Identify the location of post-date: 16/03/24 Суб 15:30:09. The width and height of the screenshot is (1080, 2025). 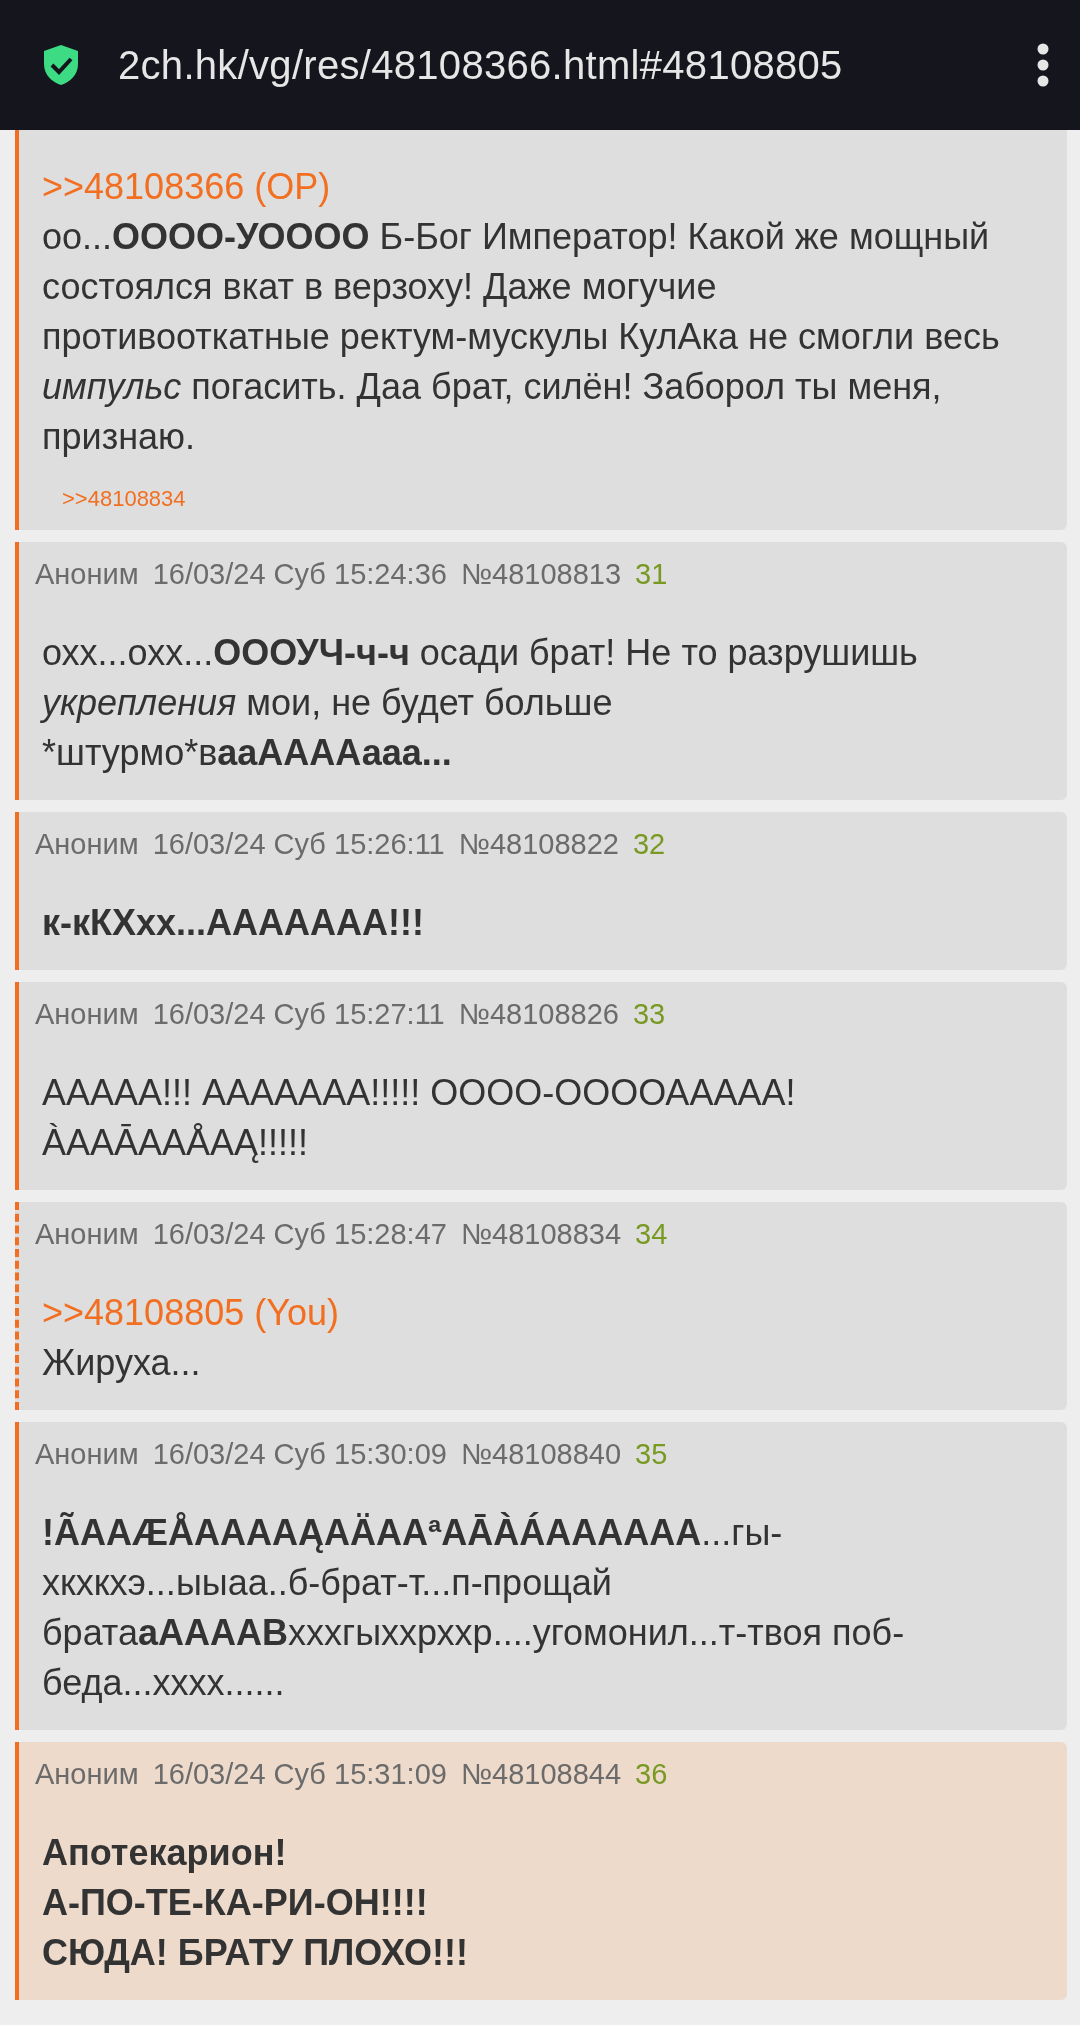
(299, 1454).